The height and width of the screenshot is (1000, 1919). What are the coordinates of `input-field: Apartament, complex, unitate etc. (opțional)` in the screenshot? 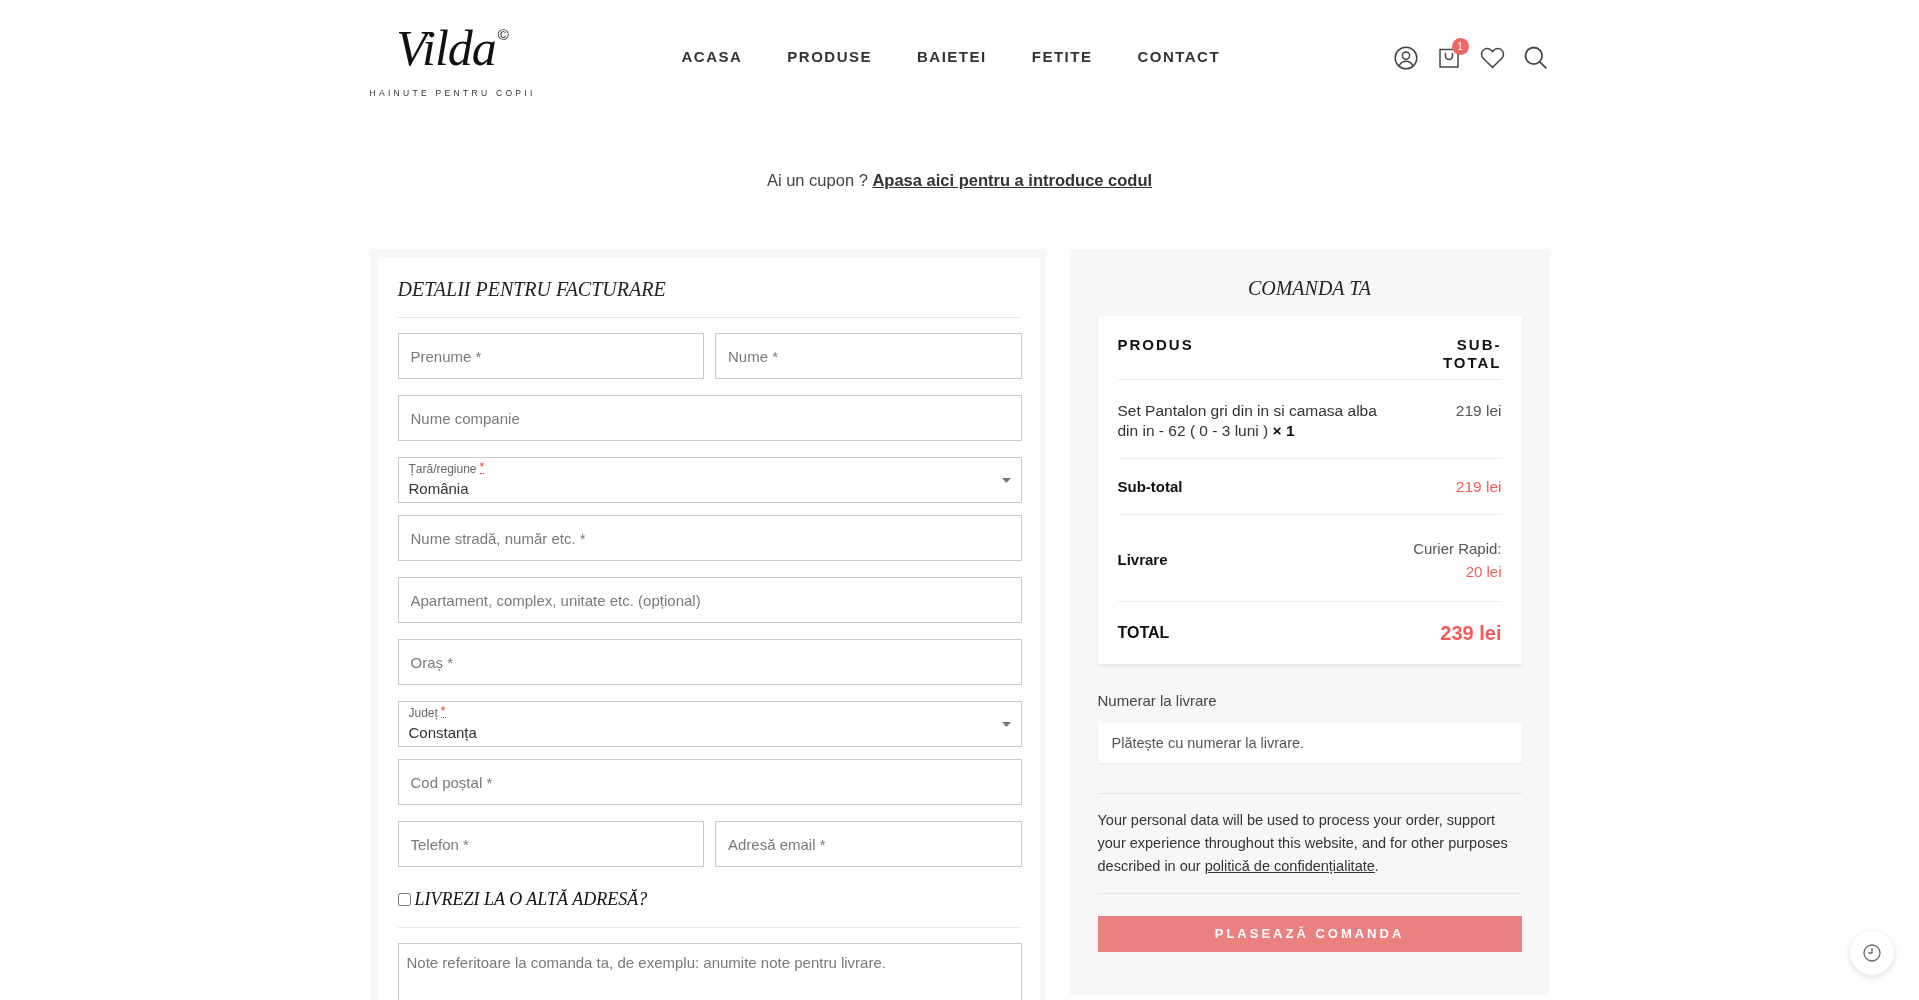 It's located at (709, 600).